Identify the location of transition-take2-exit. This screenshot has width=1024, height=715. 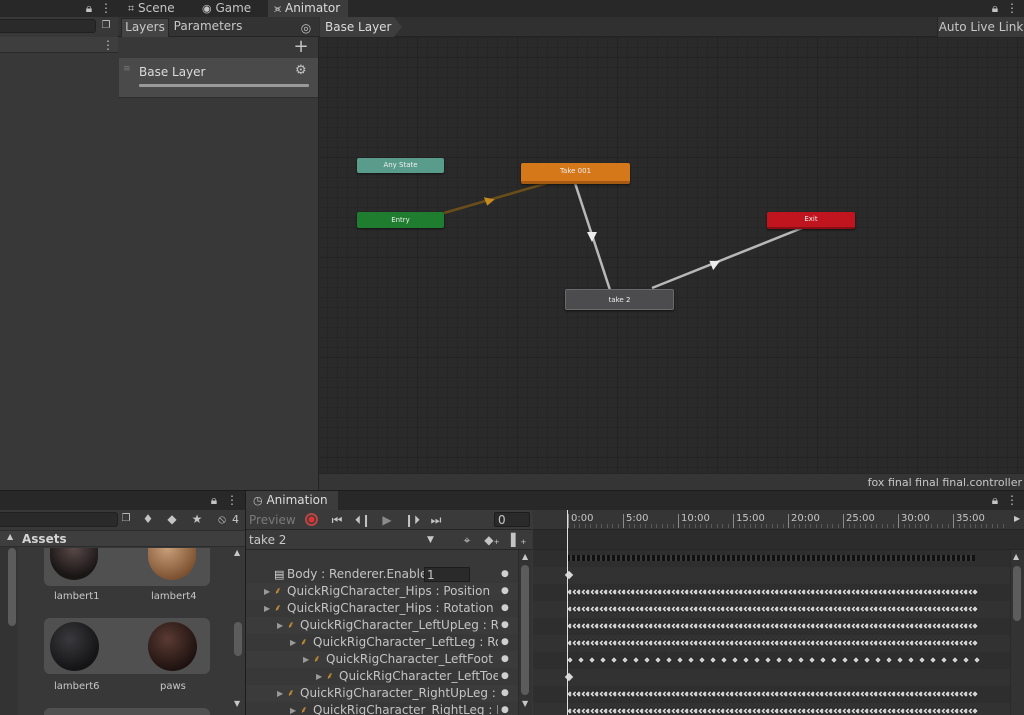
(727, 258).